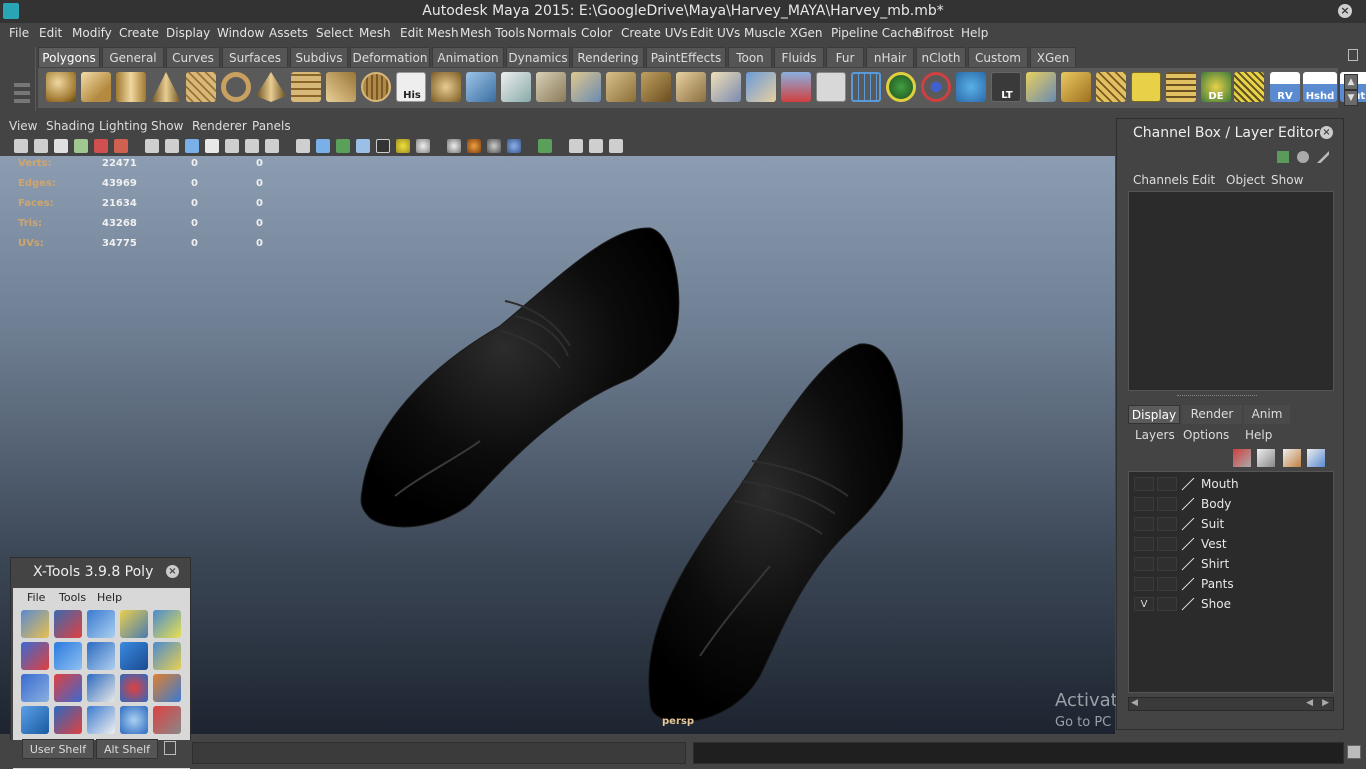 Image resolution: width=1366 pixels, height=769 pixels. What do you see at coordinates (1245, 180) in the screenshot?
I see `channel-menu-object: Object` at bounding box center [1245, 180].